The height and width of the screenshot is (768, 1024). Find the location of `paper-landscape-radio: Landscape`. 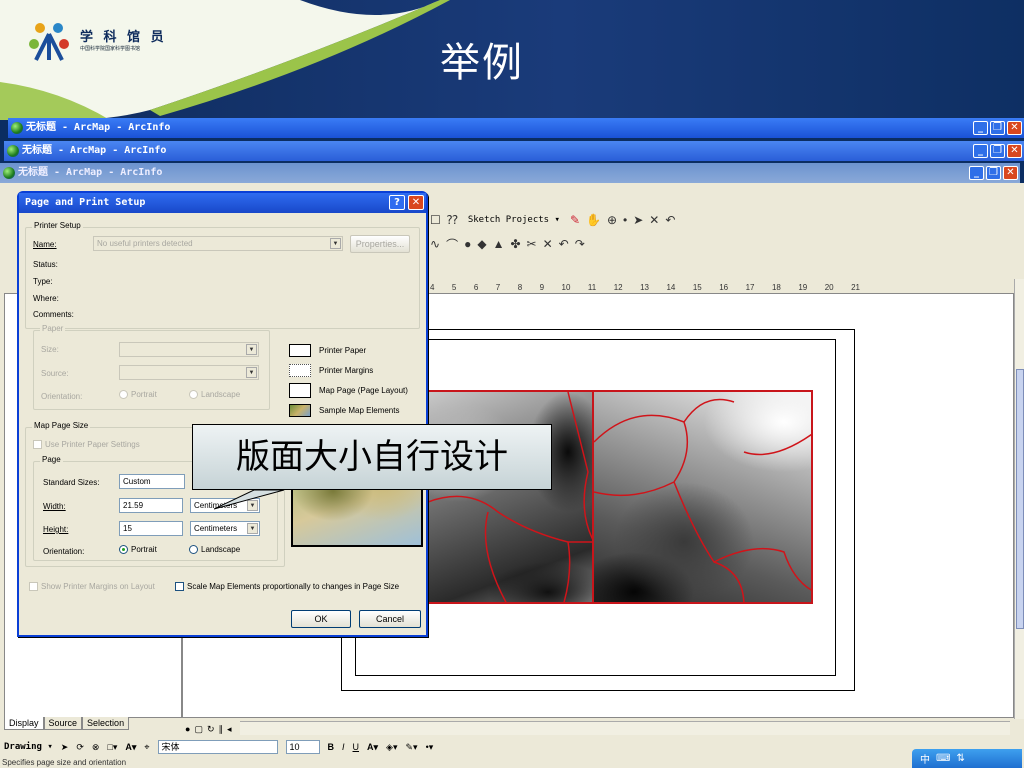

paper-landscape-radio: Landscape is located at coordinates (214, 394).